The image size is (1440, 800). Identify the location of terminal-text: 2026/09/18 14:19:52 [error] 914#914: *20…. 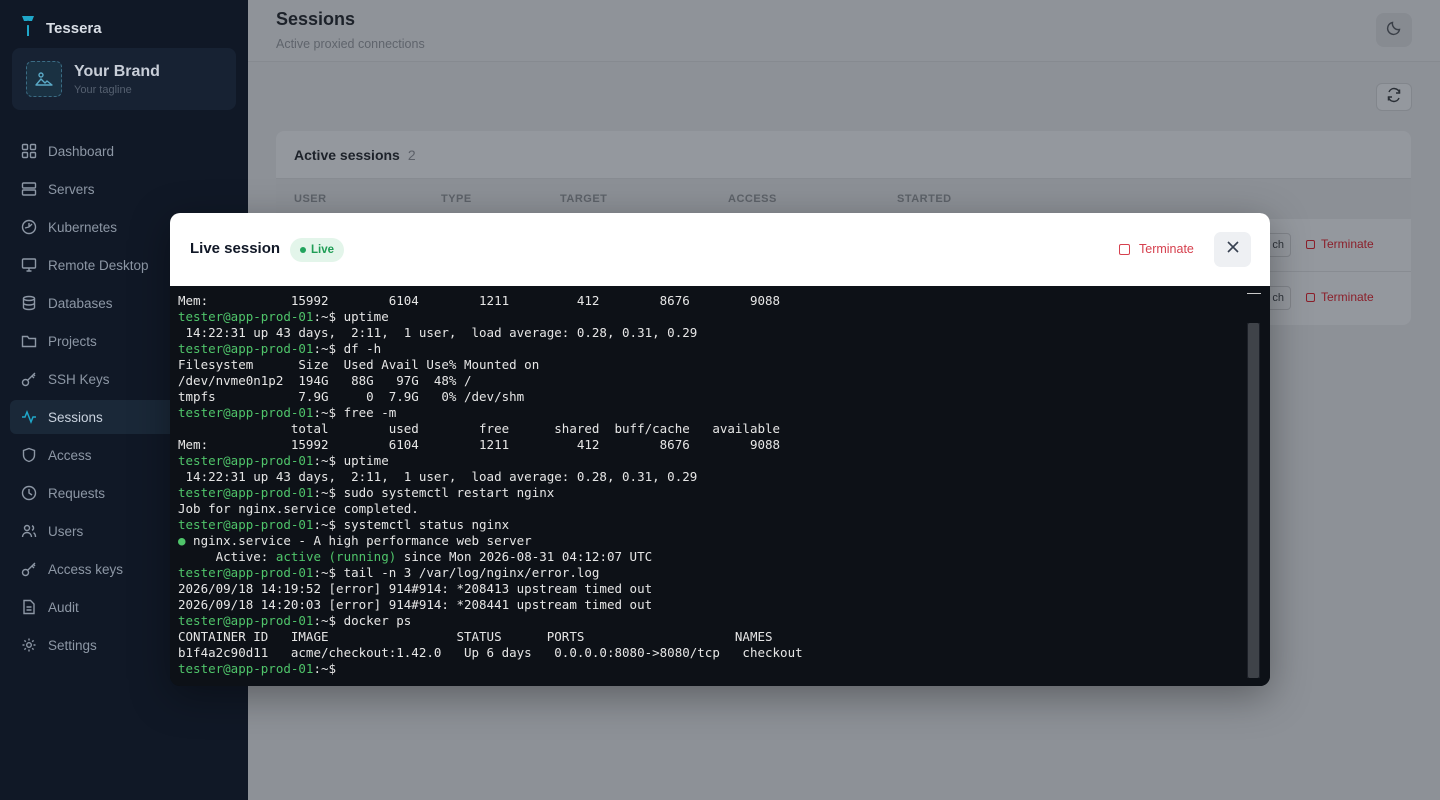
(415, 588).